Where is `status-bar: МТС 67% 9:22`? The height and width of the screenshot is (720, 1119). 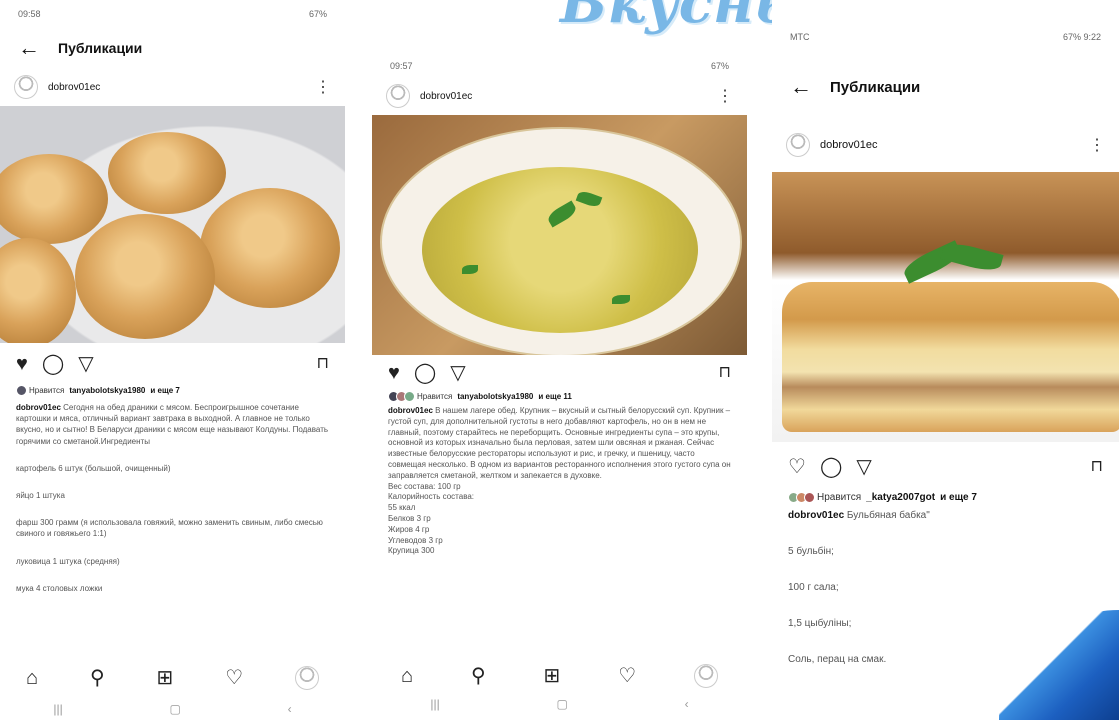
status-bar: МТС 67% 9:22 is located at coordinates (945, 37).